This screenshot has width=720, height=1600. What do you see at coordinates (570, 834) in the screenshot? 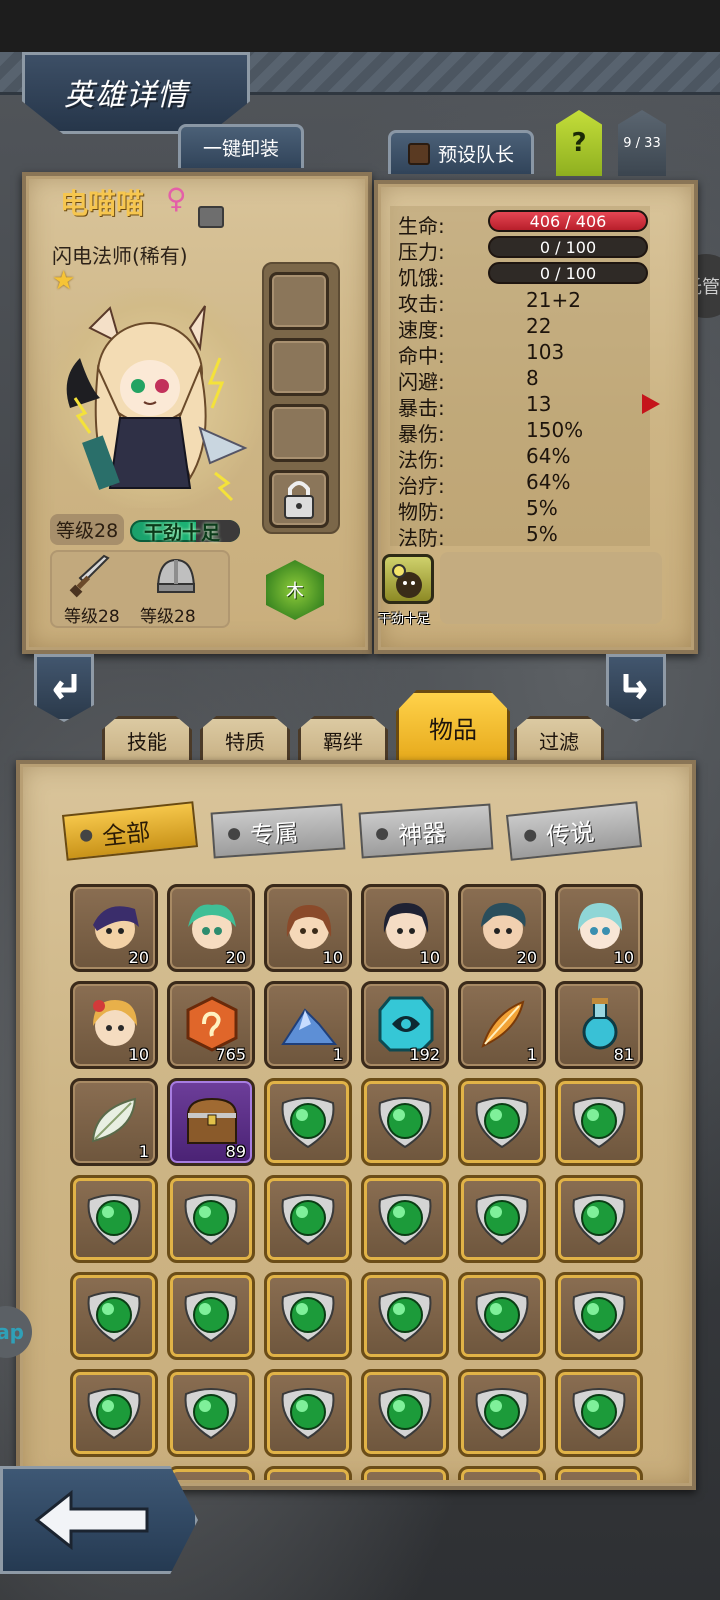
I see `filter-legend-label: 传说` at bounding box center [570, 834].